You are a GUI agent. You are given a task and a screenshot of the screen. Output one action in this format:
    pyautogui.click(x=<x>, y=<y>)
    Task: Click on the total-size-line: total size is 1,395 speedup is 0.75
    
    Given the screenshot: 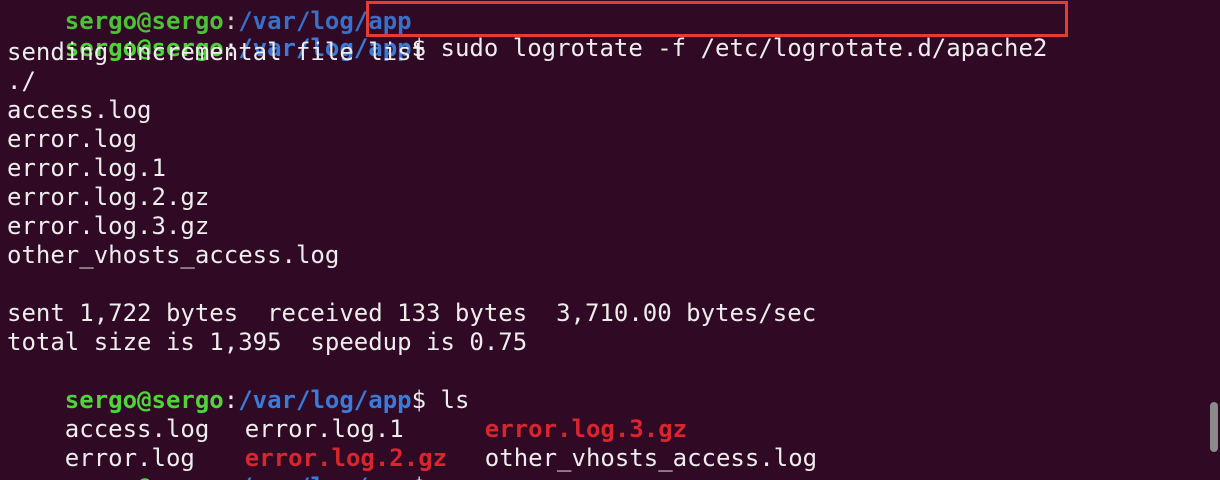 What is the action you would take?
    pyautogui.click(x=267, y=342)
    